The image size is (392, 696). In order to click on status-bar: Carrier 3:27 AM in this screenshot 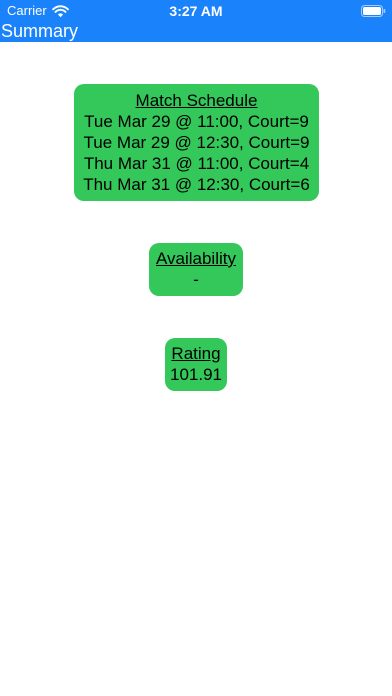, I will do `click(196, 11)`.